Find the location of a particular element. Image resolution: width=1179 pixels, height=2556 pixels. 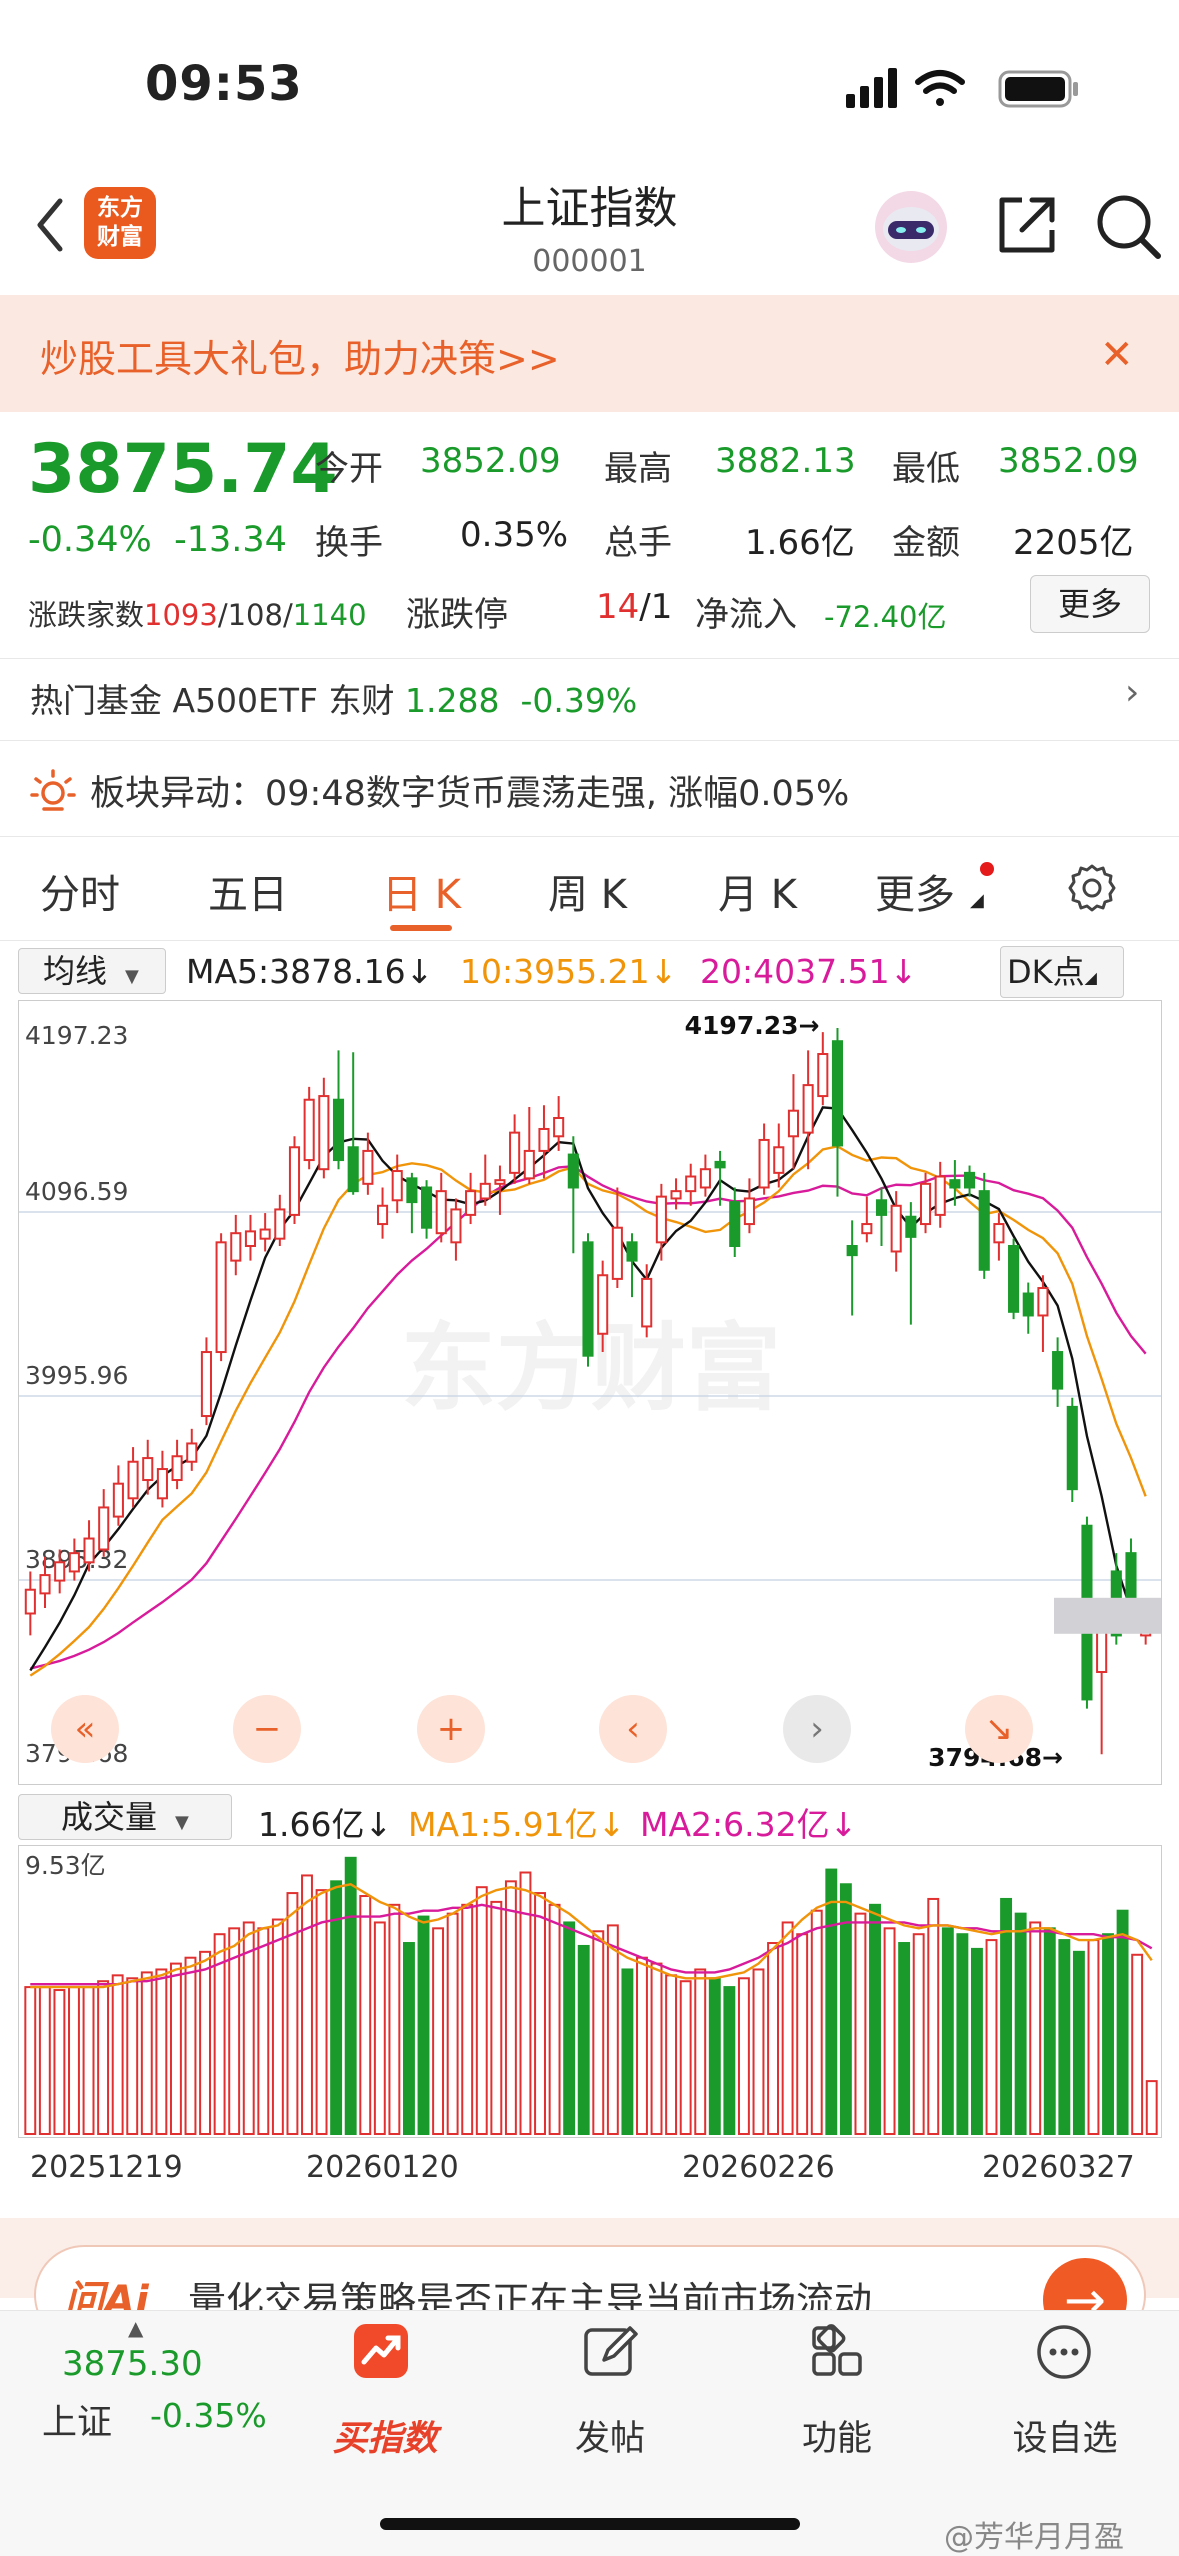

promo-text: 炒股工具大礼包，助力决策>> is located at coordinates (300, 355).